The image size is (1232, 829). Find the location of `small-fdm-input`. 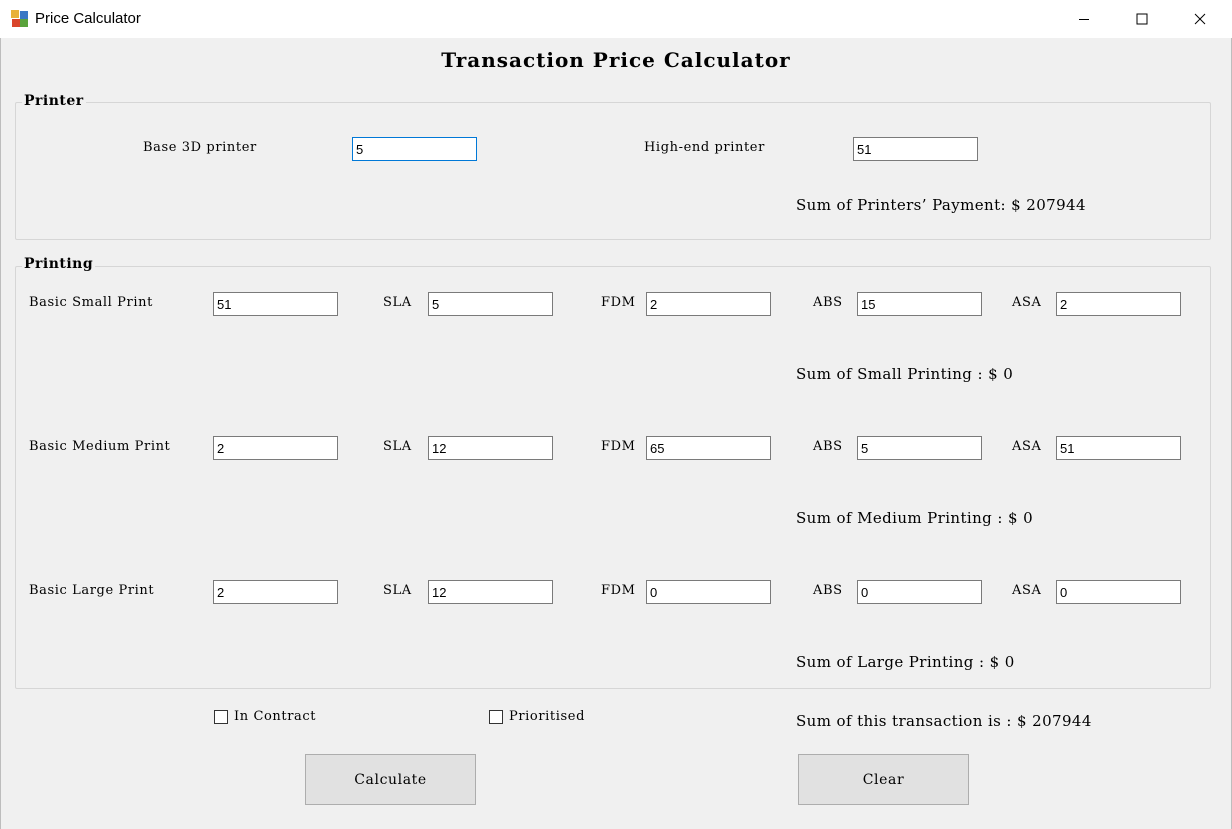

small-fdm-input is located at coordinates (708, 304).